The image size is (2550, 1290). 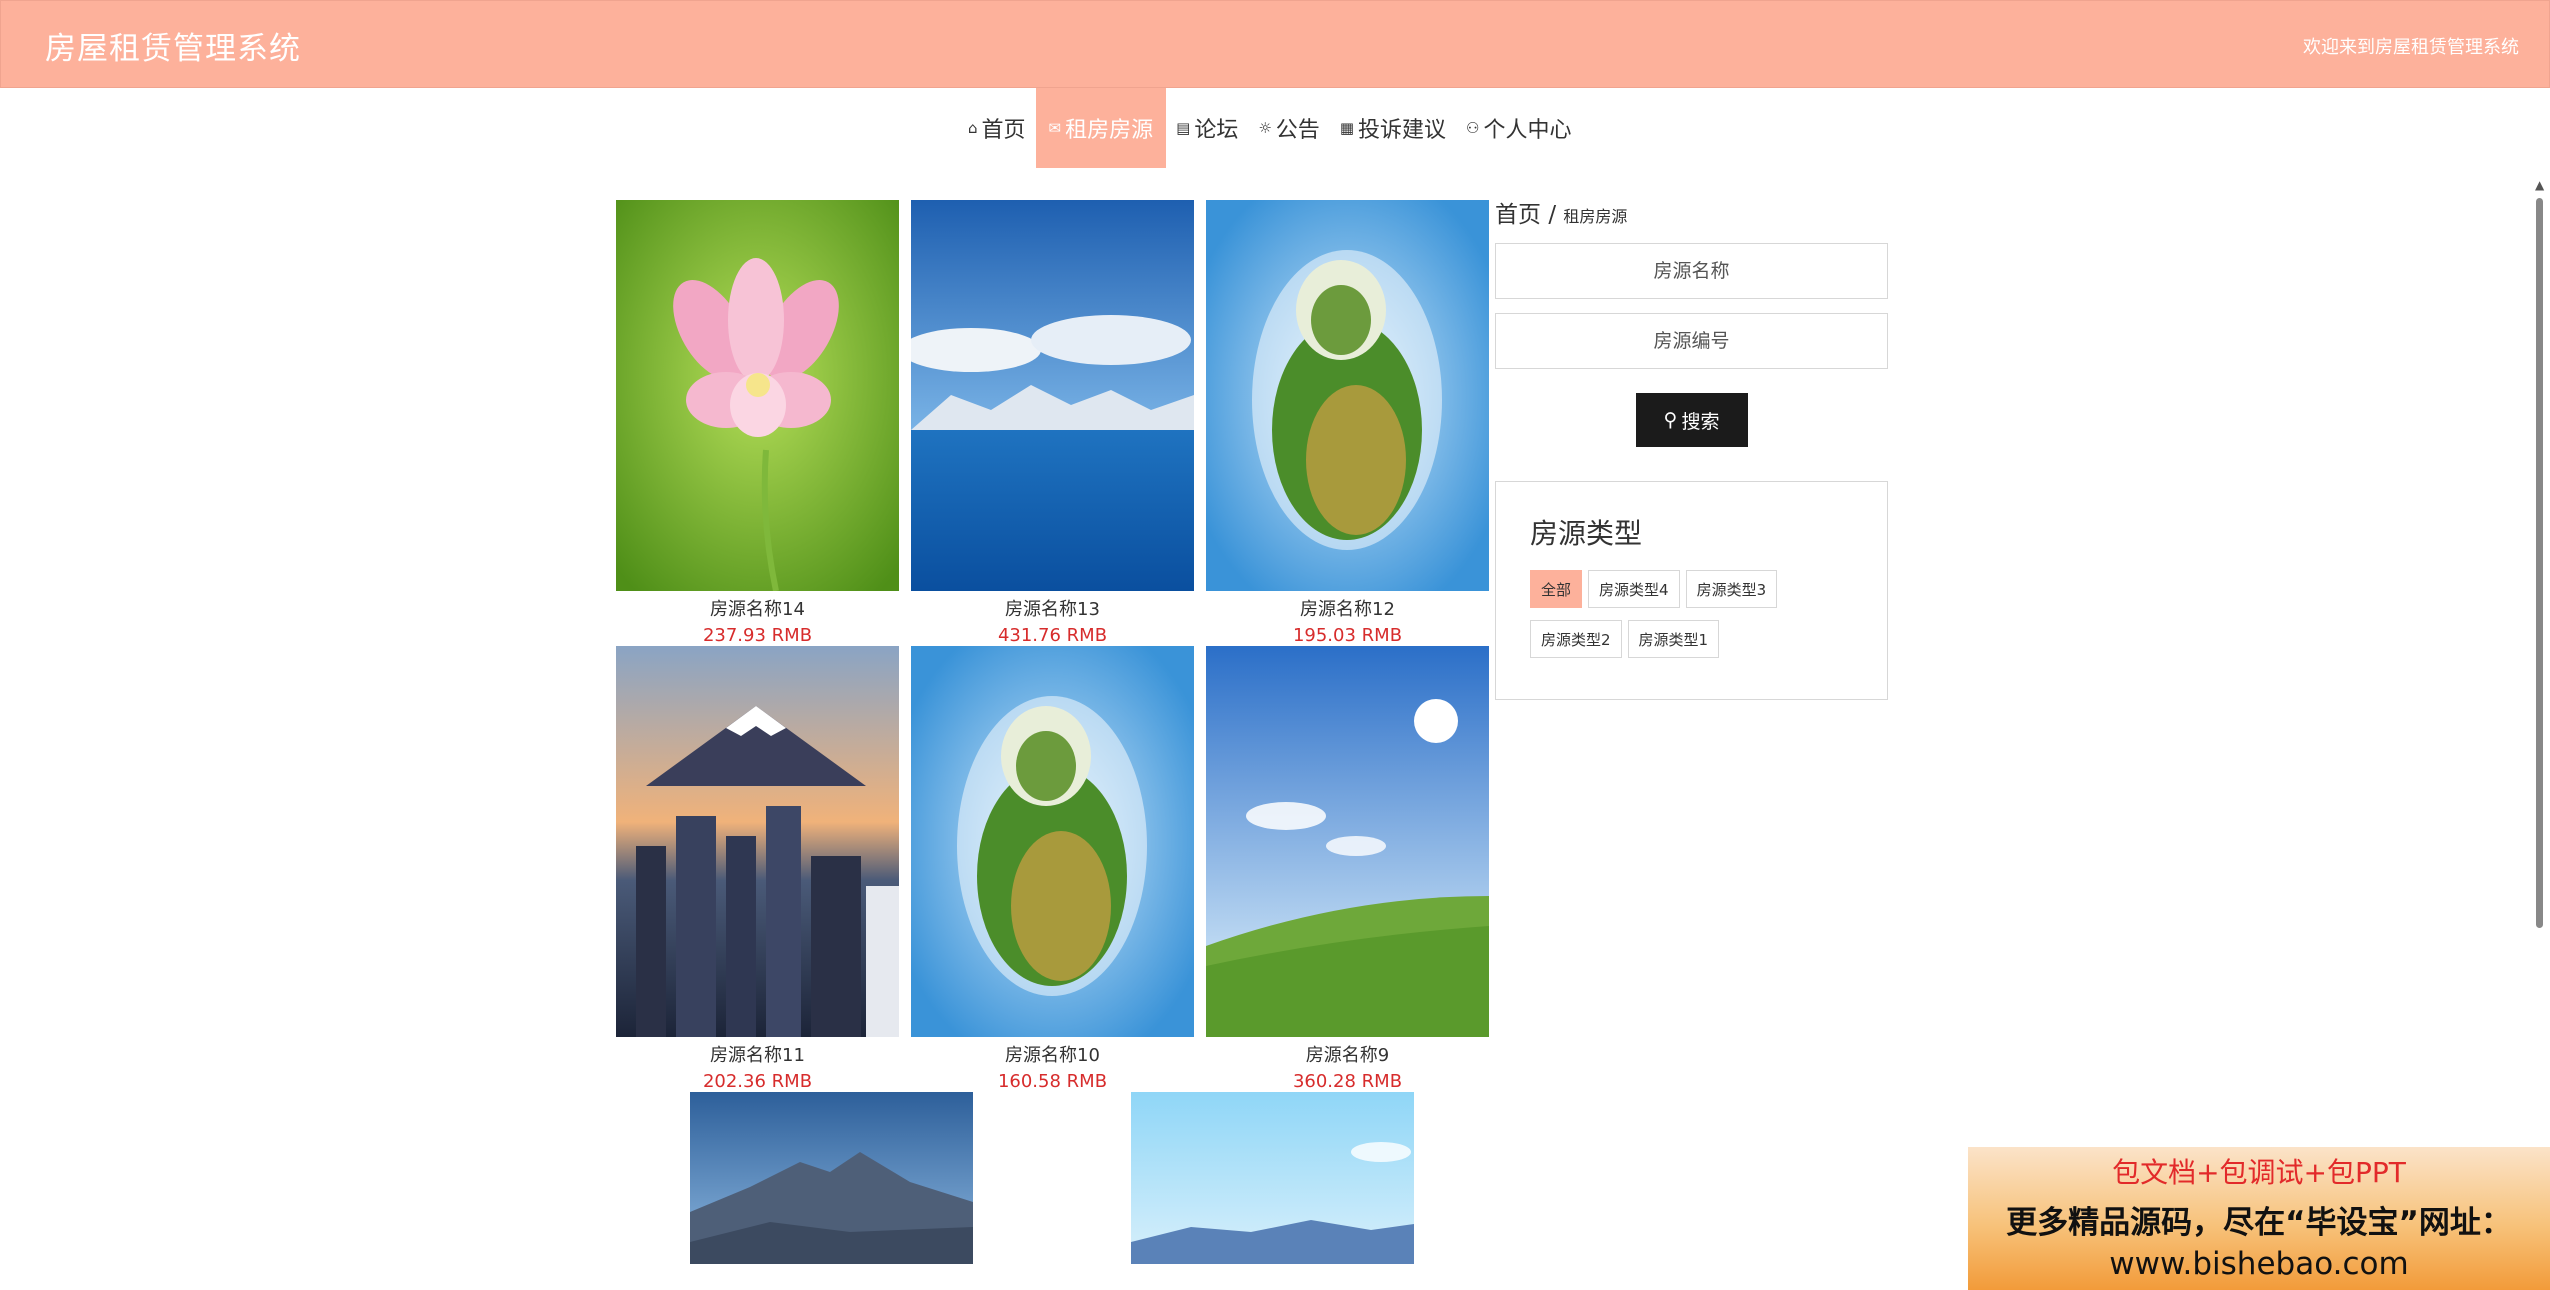 I want to click on search-button-label: 搜索, so click(x=1700, y=421).